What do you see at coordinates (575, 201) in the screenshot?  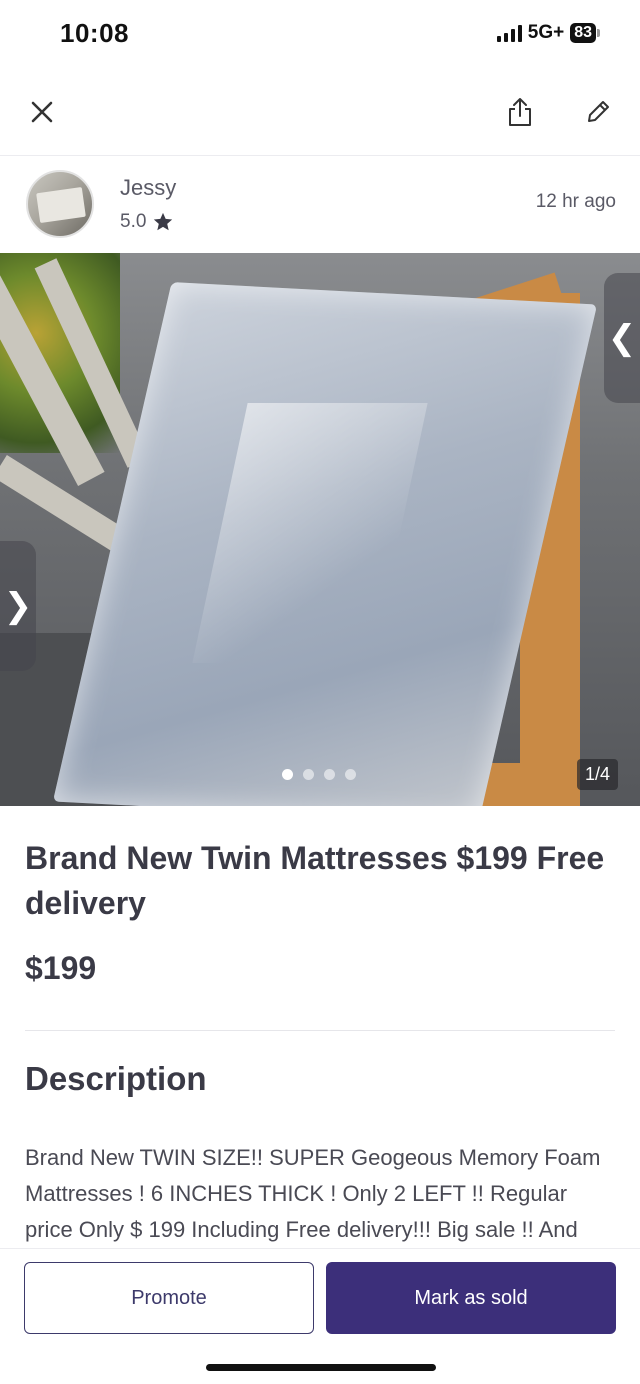 I see `posted-time: 12 hr ago` at bounding box center [575, 201].